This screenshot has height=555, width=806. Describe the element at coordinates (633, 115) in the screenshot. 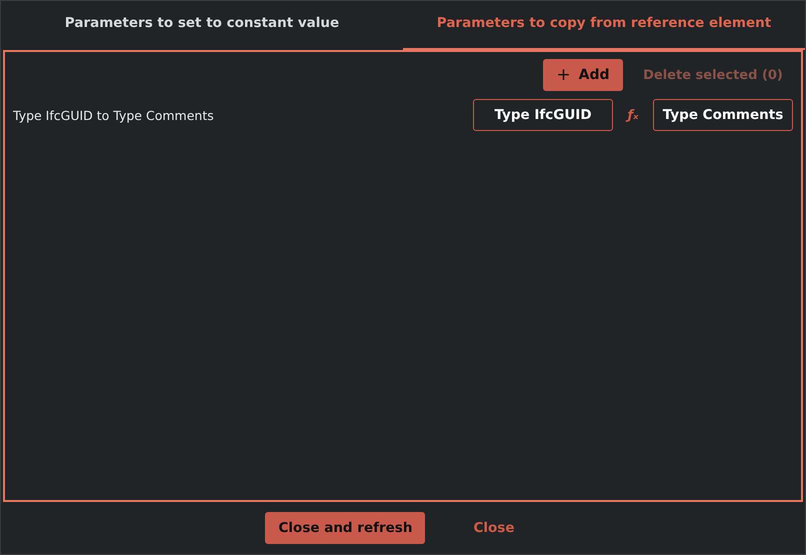

I see `function-icon: ƒₓ` at that location.